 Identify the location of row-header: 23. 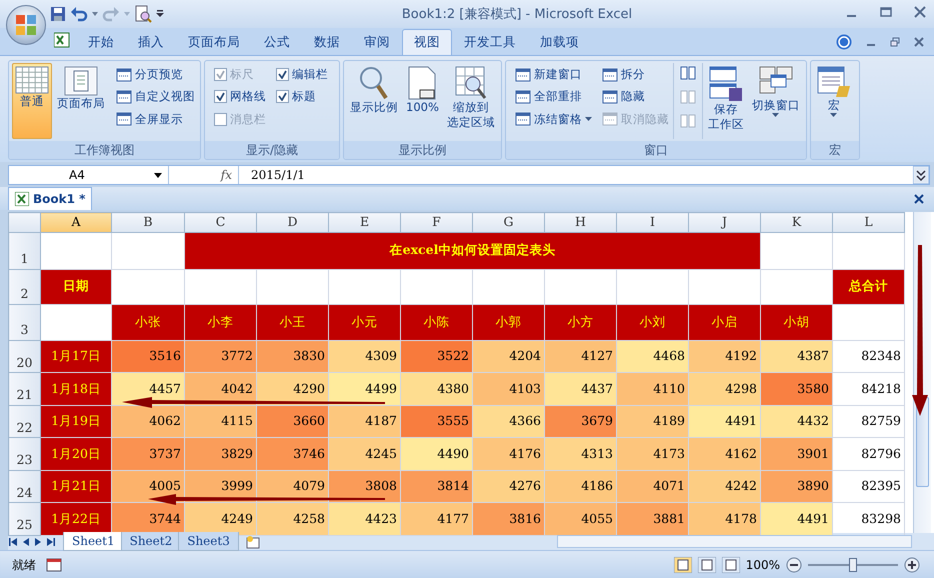
(24, 454).